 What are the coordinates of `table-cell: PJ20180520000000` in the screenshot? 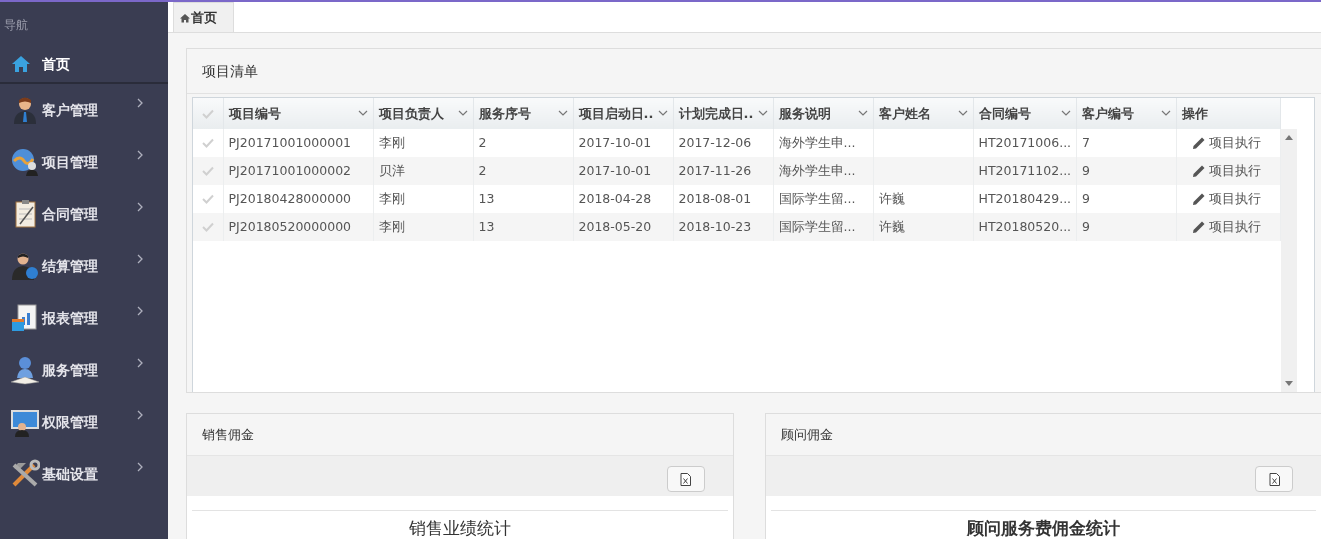 It's located at (290, 226).